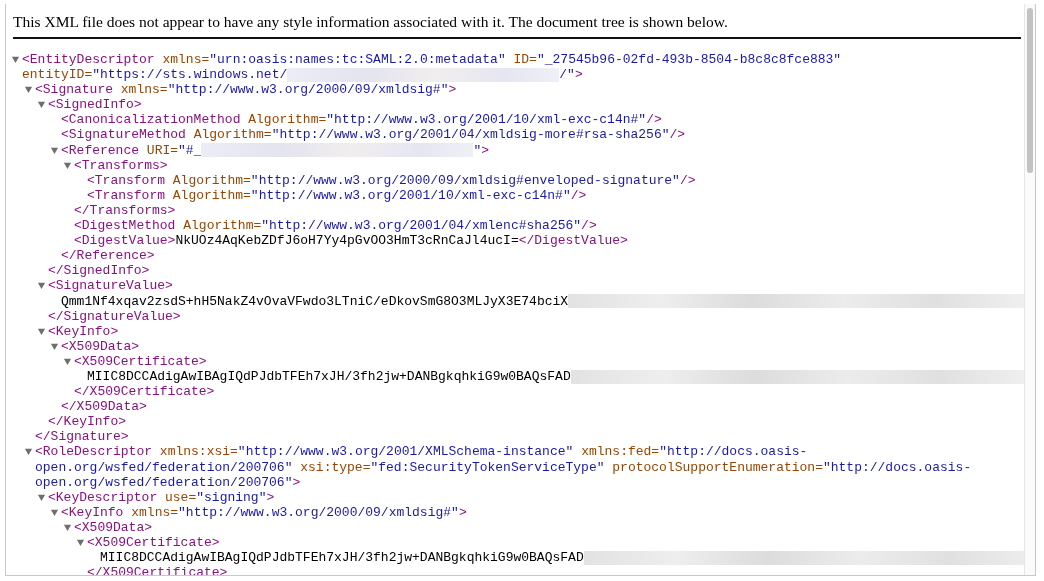 This screenshot has width=1044, height=581. Describe the element at coordinates (104, 407) in the screenshot. I see `code-text: </X509Data>` at that location.